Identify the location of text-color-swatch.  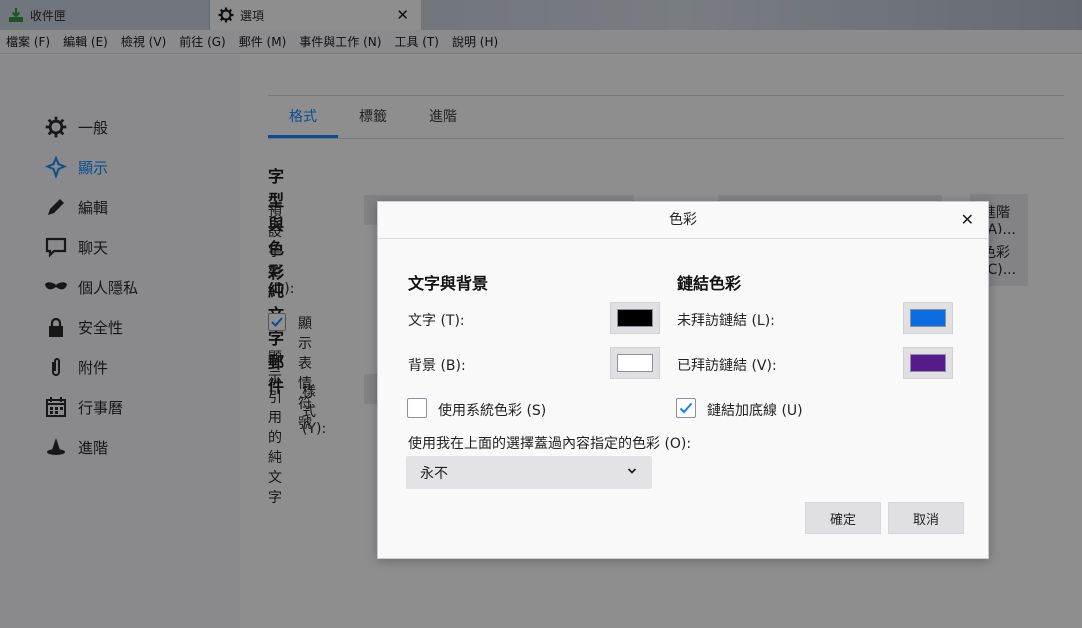
(635, 318).